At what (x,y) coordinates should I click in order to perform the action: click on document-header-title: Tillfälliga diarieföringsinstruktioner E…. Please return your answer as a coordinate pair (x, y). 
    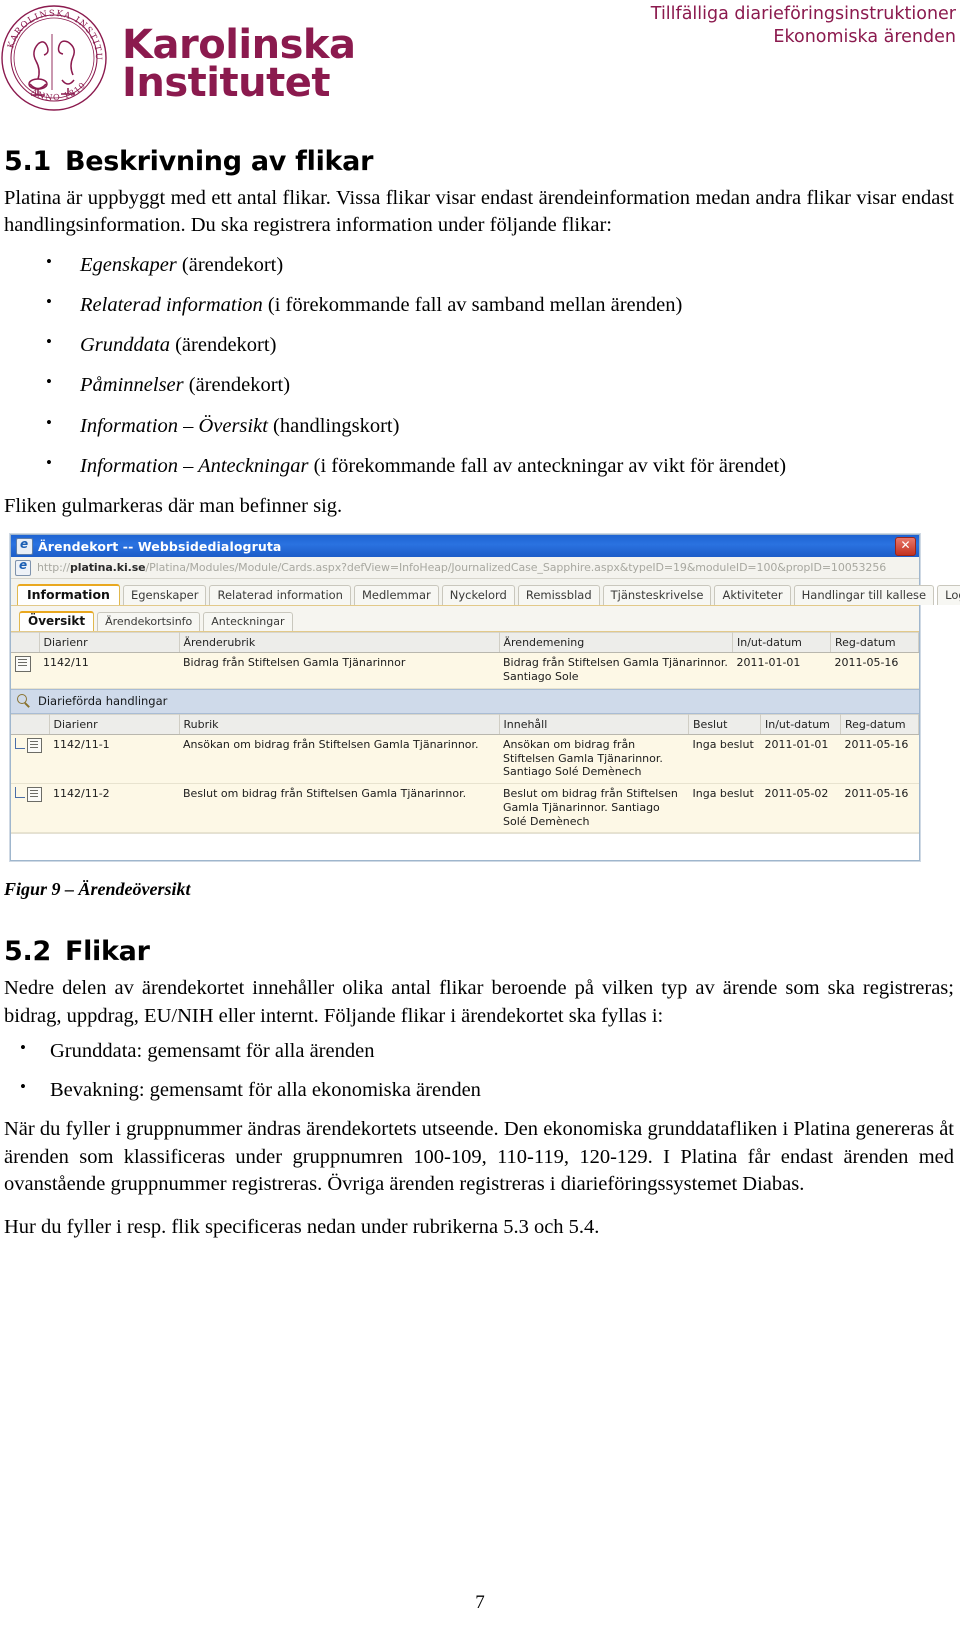
    Looking at the image, I should click on (803, 26).